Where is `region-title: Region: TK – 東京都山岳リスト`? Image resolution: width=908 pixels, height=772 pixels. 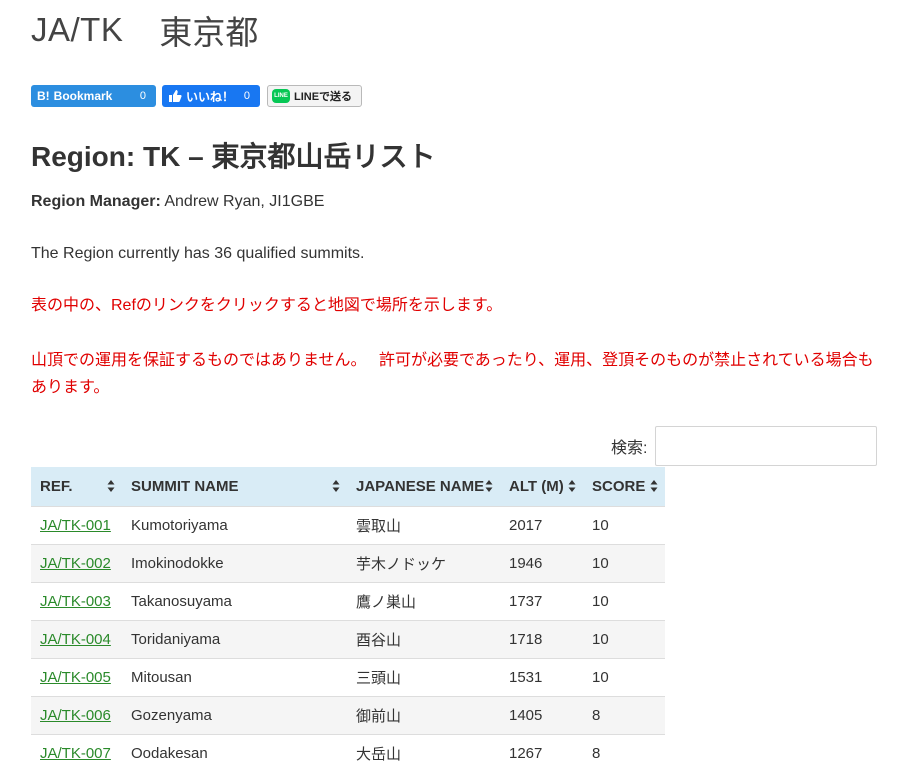 region-title: Region: TK – 東京都山岳リスト is located at coordinates (233, 156).